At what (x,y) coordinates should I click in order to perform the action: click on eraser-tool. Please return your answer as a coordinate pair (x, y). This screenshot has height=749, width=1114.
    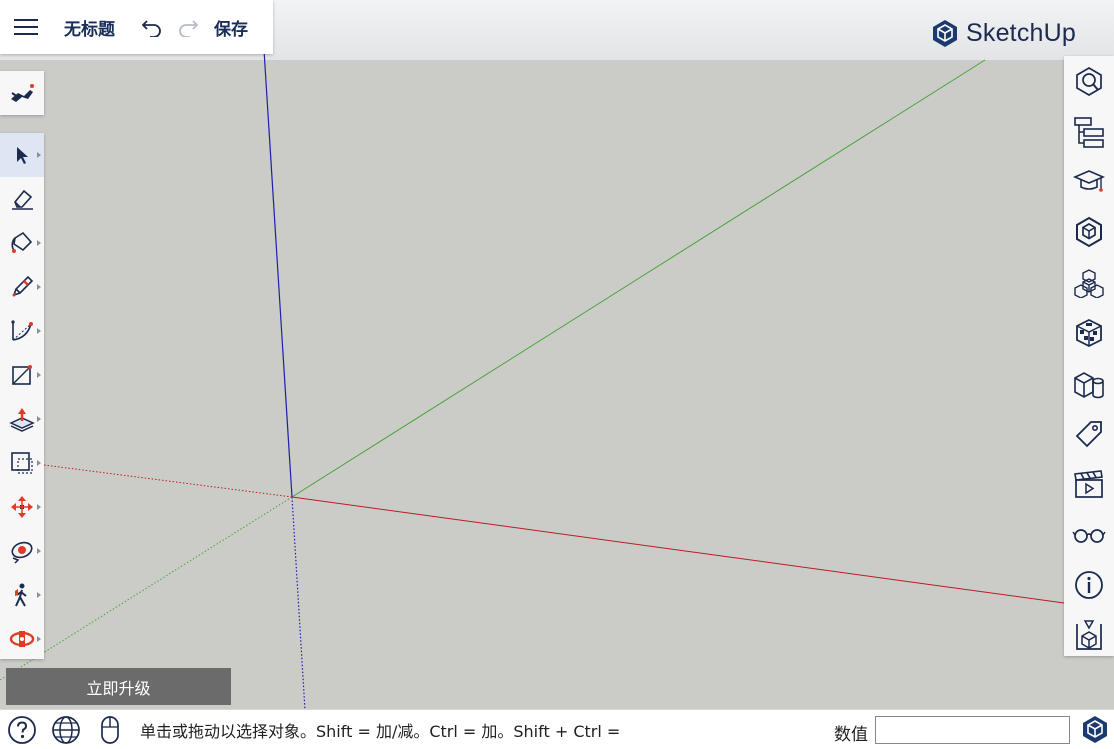
    Looking at the image, I should click on (22, 199).